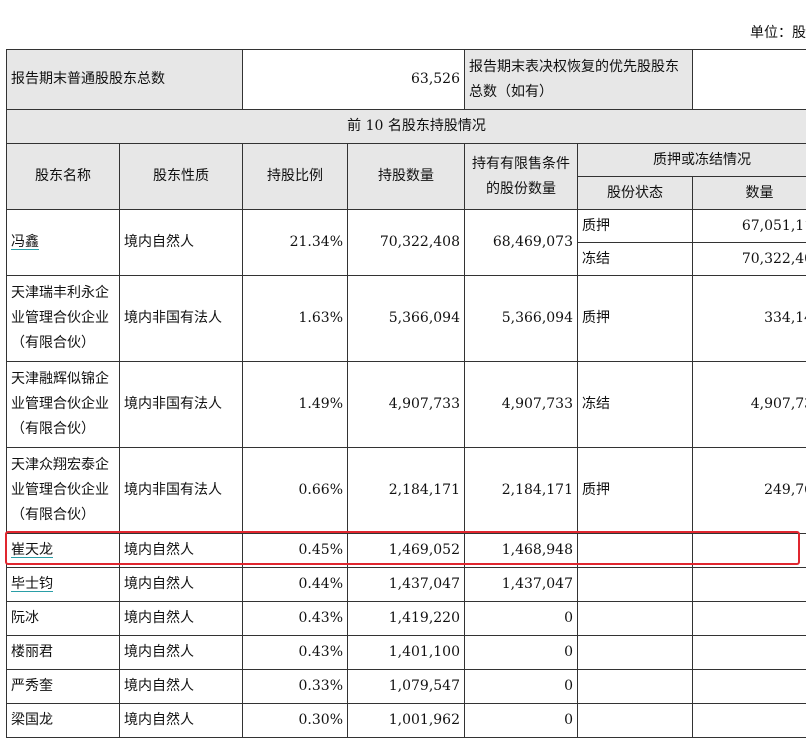  What do you see at coordinates (63, 585) in the screenshot?
I see `row-name: 毕士钧` at bounding box center [63, 585].